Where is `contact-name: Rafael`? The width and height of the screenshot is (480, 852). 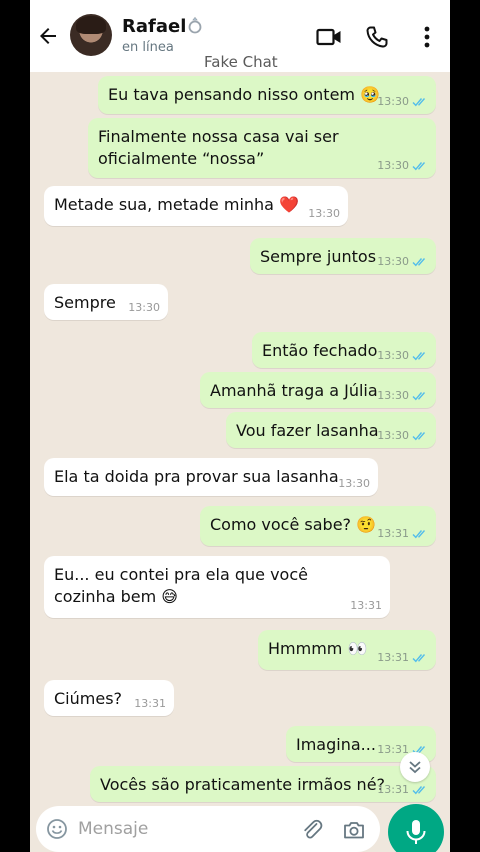
contact-name: Rafael is located at coordinates (163, 26).